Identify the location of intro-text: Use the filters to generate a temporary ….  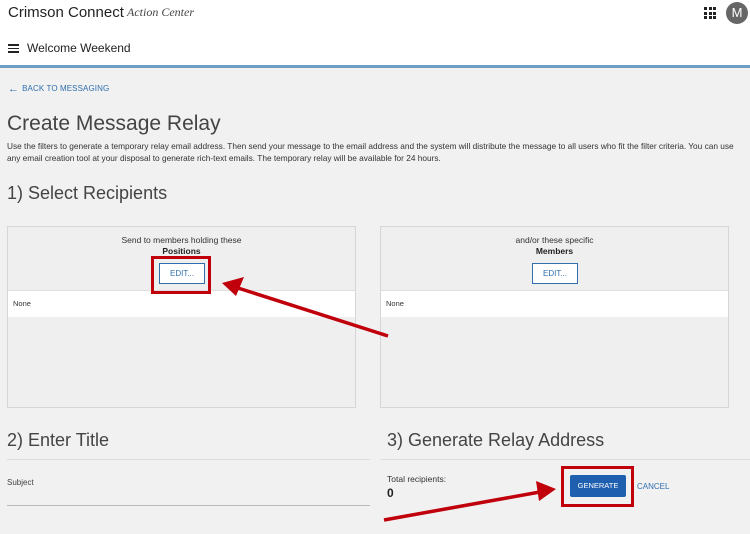
(370, 152).